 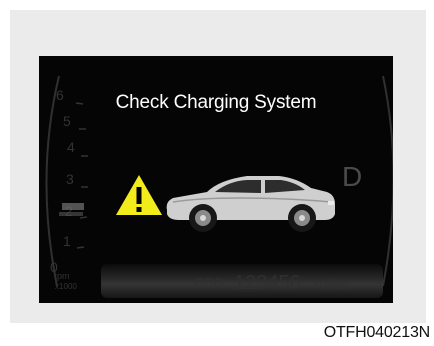 I want to click on odometer: ODO 123456 miles, so click(x=216, y=286).